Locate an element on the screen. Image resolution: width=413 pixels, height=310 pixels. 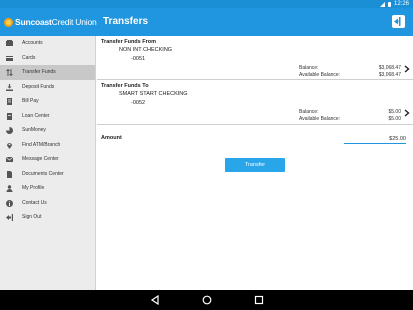
sidebar-item-message-center: Message Center is located at coordinates (47, 159).